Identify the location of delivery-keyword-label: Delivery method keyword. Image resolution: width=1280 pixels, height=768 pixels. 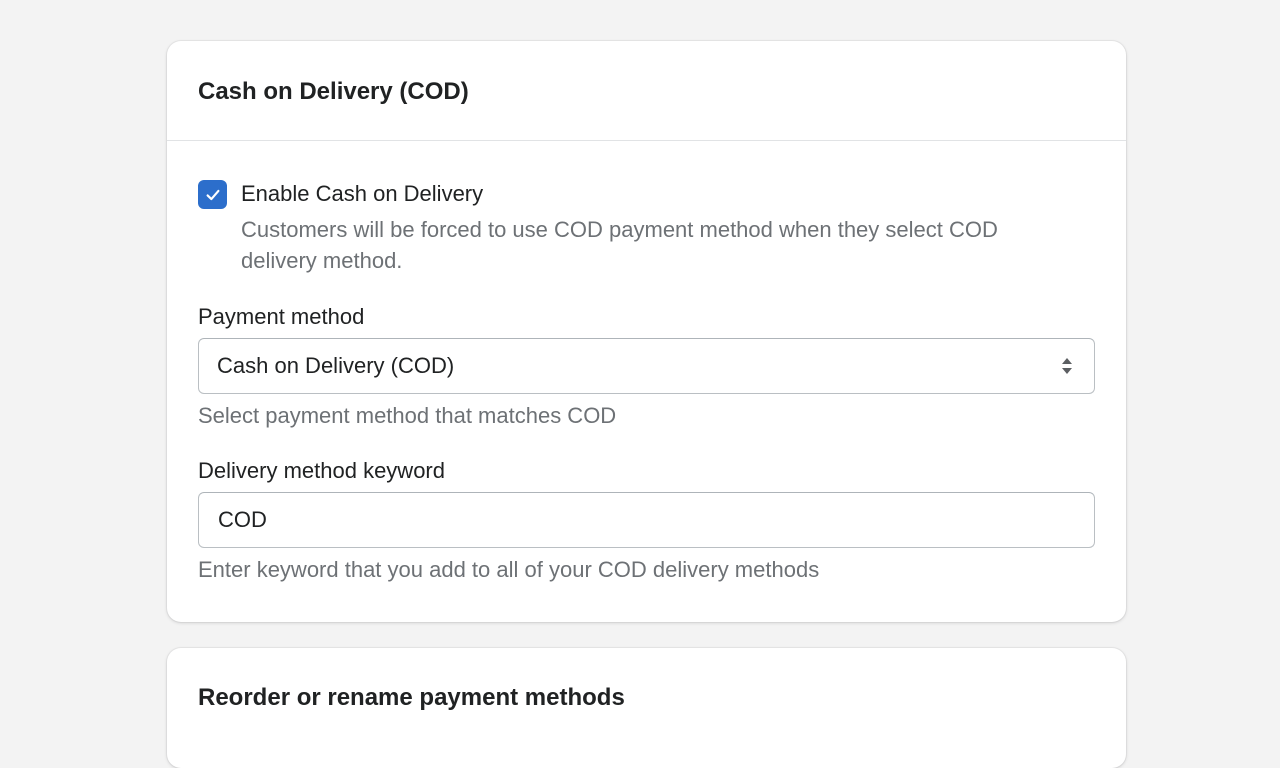
(321, 470).